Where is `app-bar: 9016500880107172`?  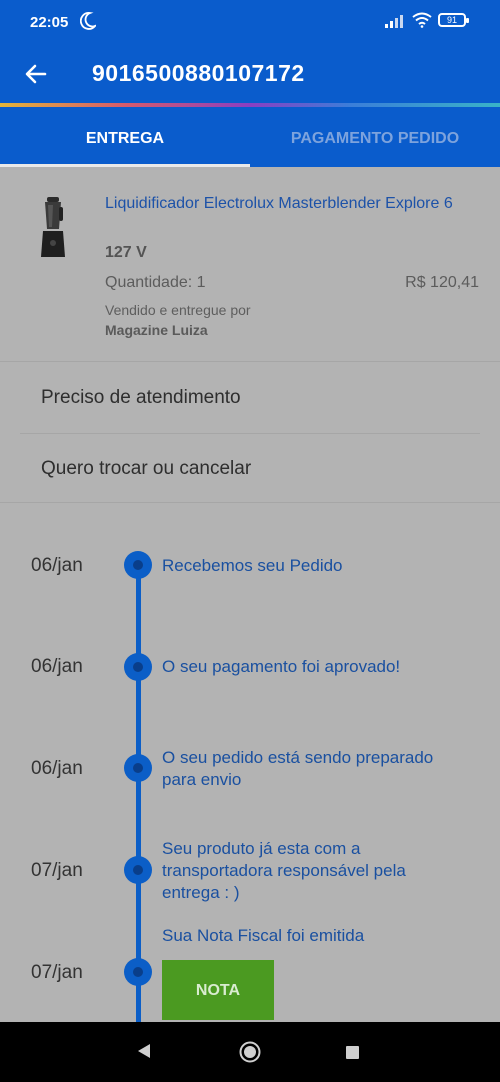 app-bar: 9016500880107172 is located at coordinates (250, 75).